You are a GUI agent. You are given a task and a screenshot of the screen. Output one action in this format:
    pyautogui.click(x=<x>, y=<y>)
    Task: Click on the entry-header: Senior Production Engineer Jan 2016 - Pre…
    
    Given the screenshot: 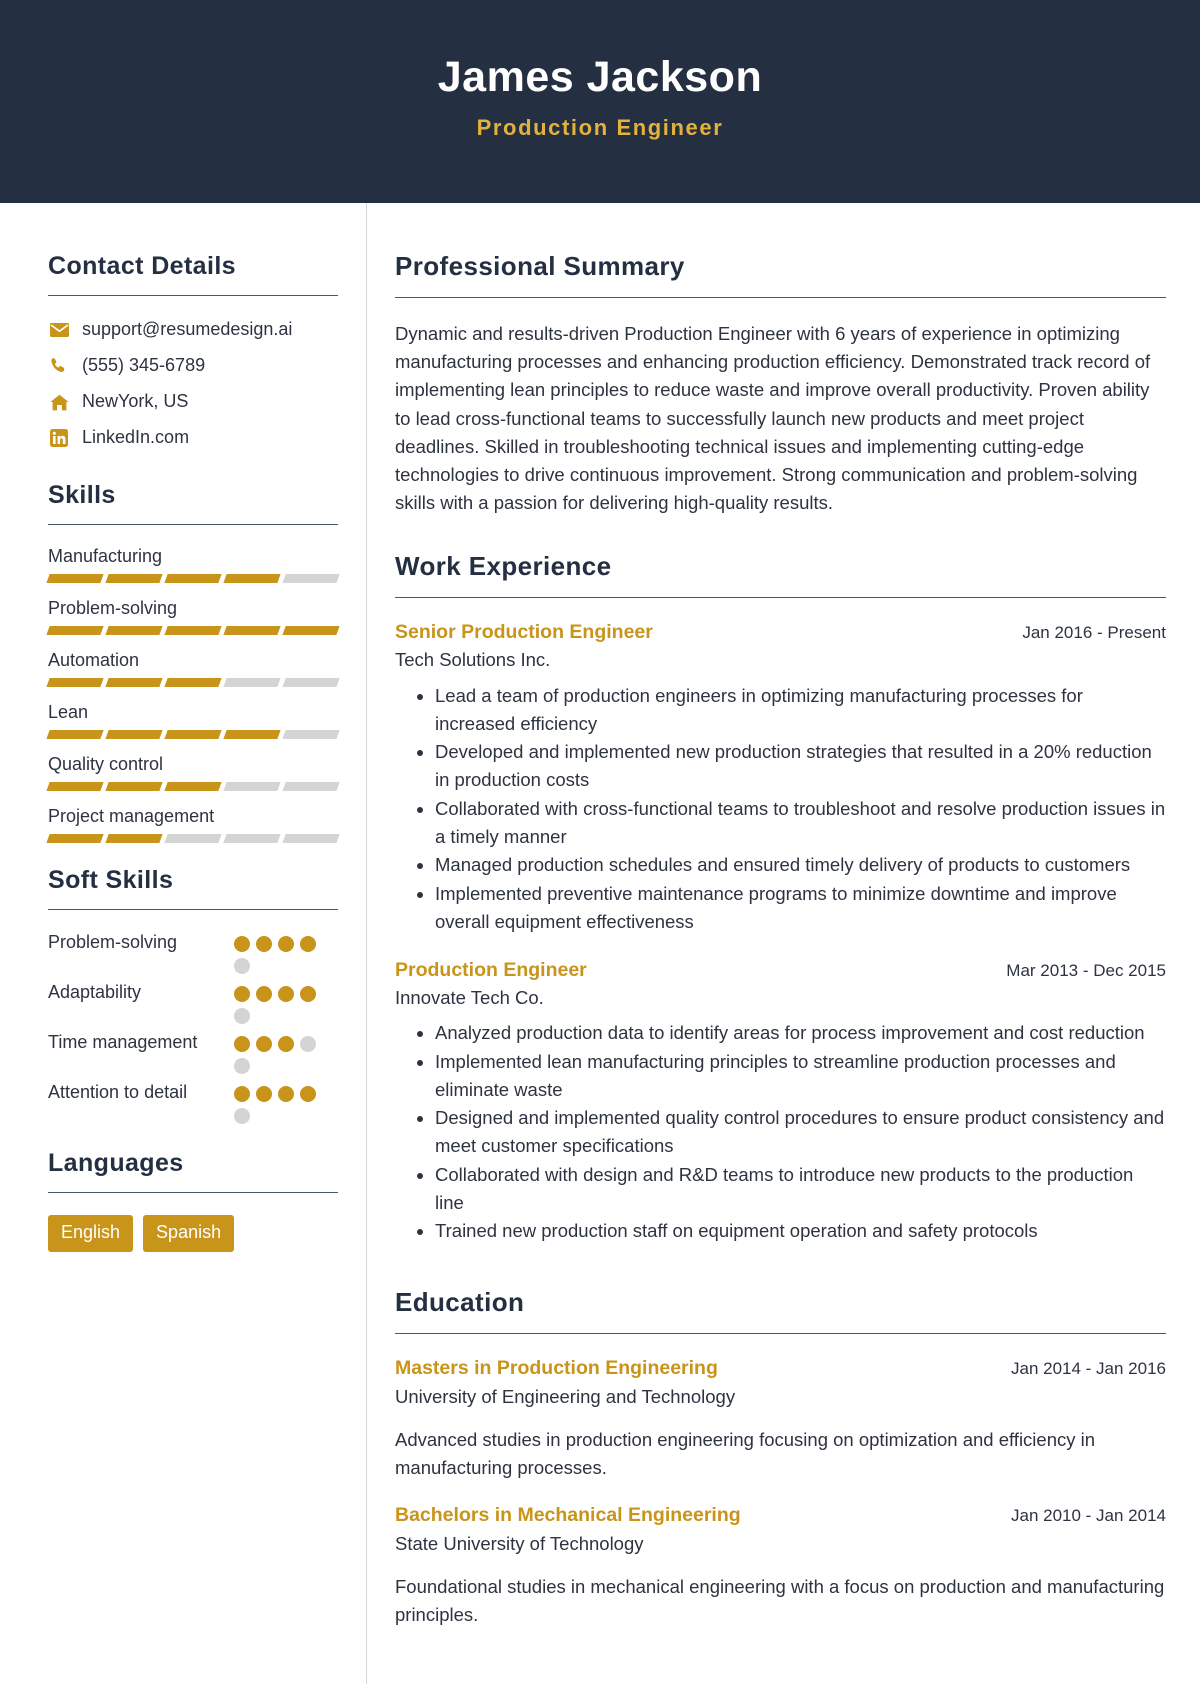 What is the action you would take?
    pyautogui.click(x=780, y=632)
    